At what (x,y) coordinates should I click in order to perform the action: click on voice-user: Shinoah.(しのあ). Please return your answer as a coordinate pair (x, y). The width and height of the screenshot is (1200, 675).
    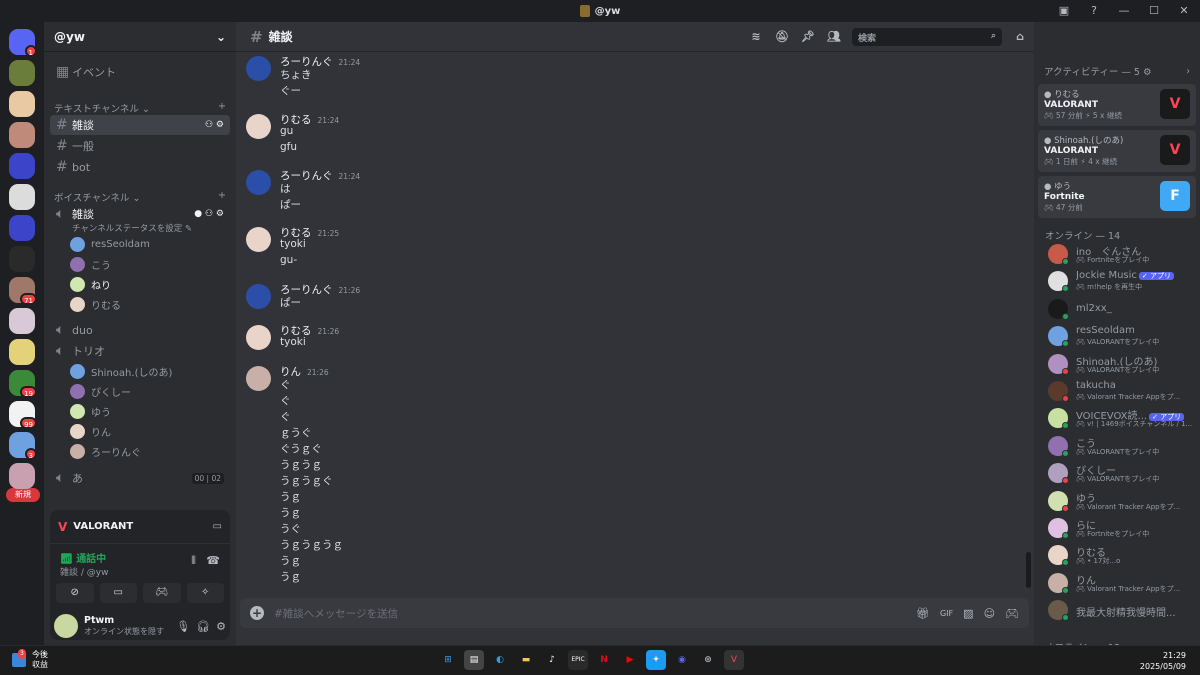
    Looking at the image, I should click on (121, 371).